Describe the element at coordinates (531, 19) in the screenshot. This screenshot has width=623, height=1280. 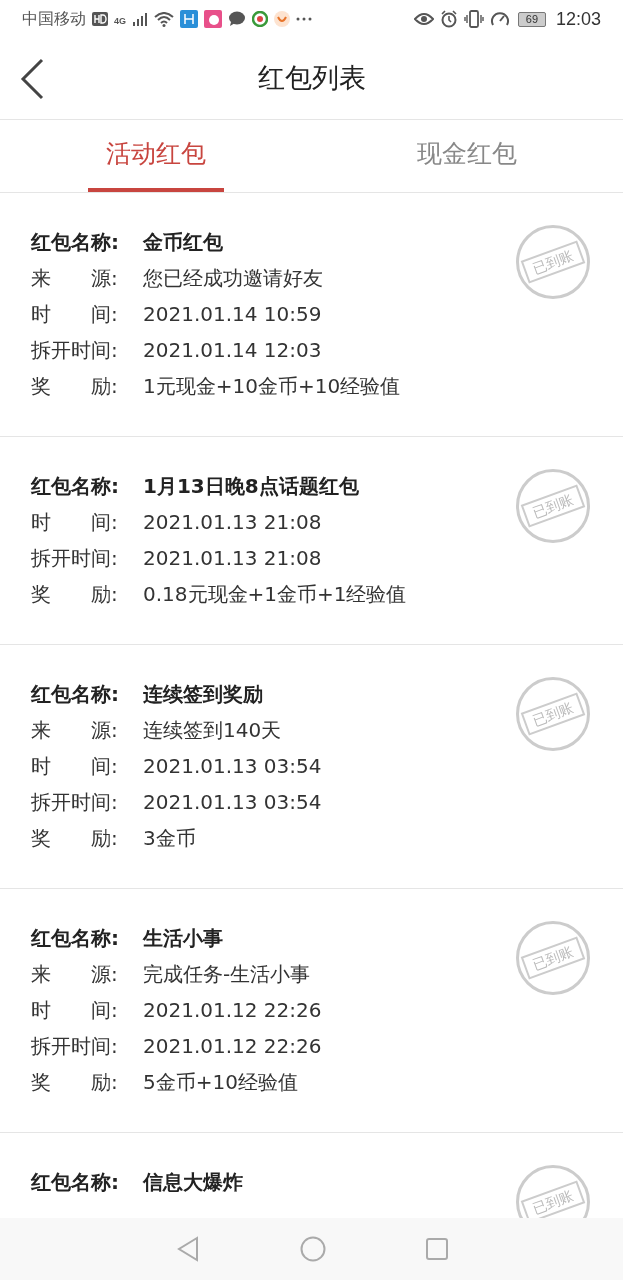
I see `battery-indicator: 69` at that location.